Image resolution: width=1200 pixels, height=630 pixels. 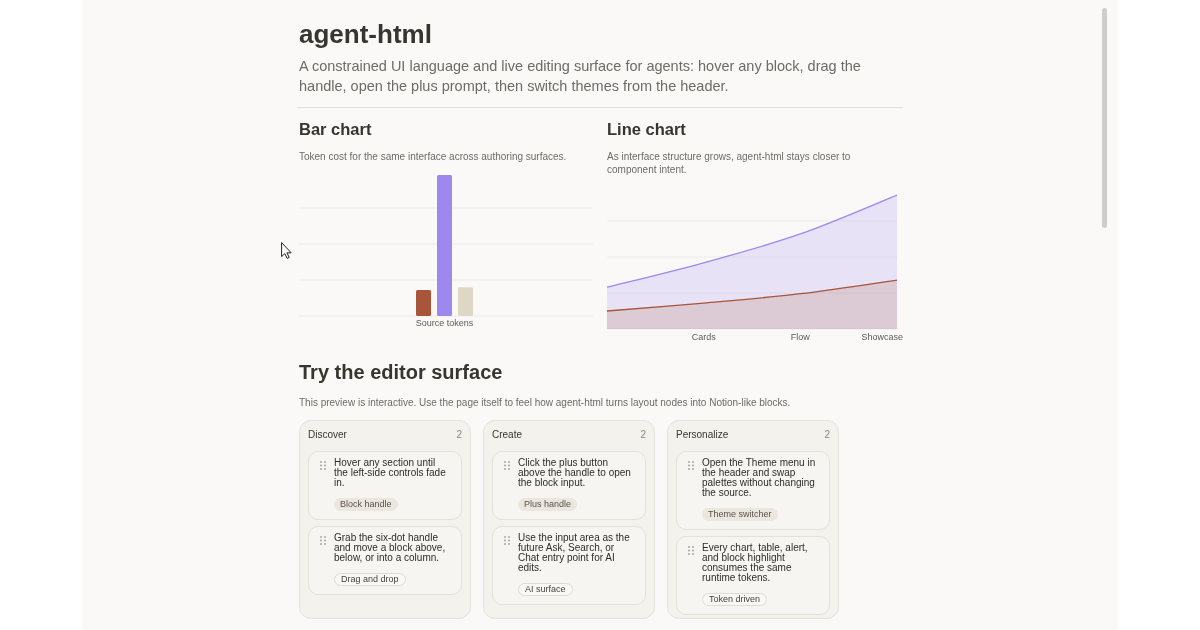 What do you see at coordinates (390, 548) in the screenshot?
I see `card-text: Grab the six-dot handle and move a block above, below, or into a column.` at bounding box center [390, 548].